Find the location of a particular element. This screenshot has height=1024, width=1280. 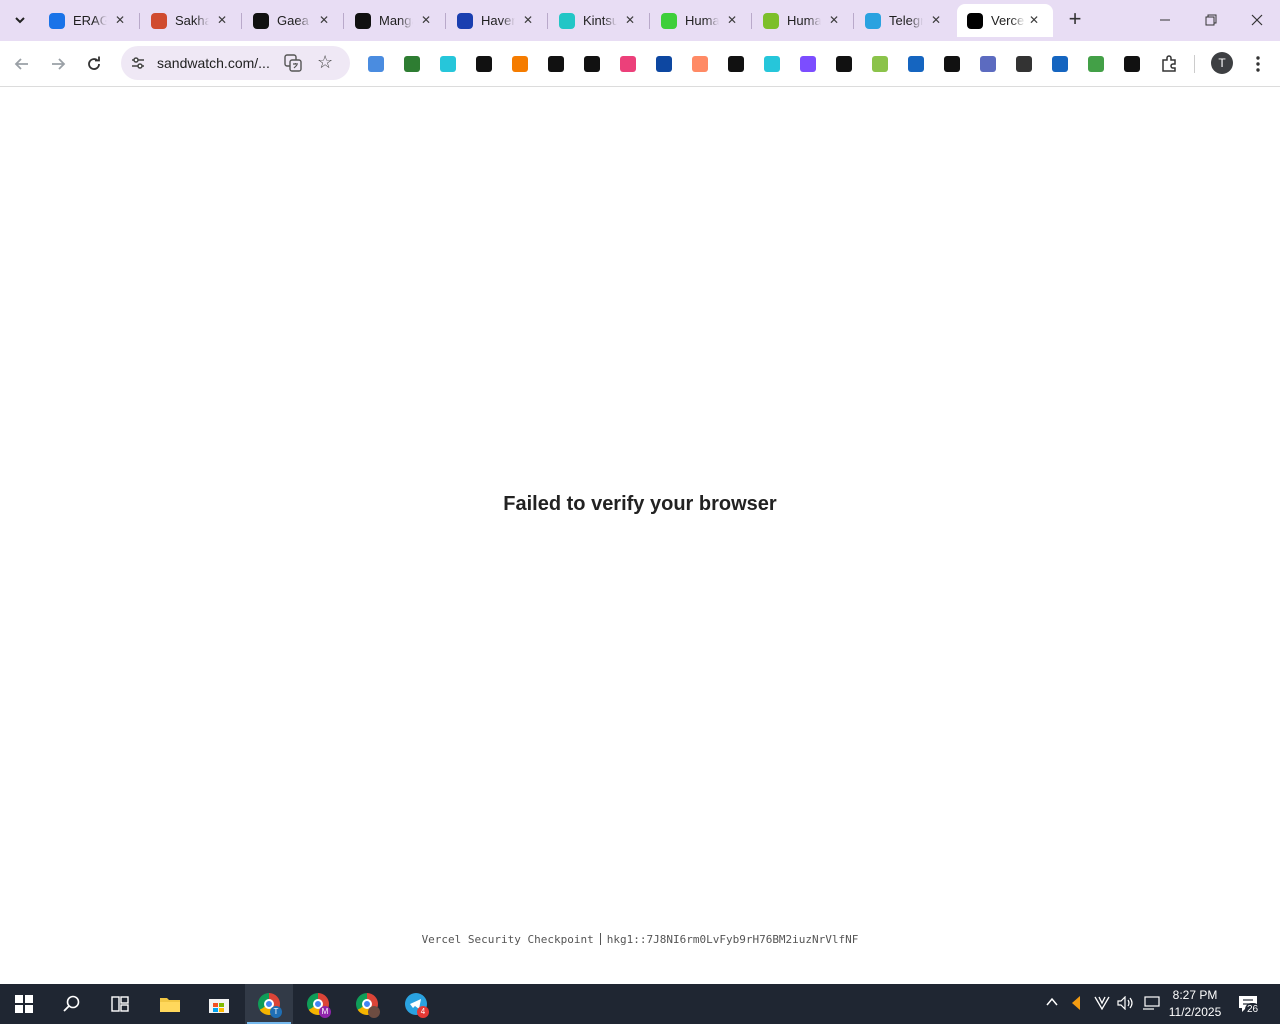

footer-label: Vercel Security Checkpoint is located at coordinates (507, 939).